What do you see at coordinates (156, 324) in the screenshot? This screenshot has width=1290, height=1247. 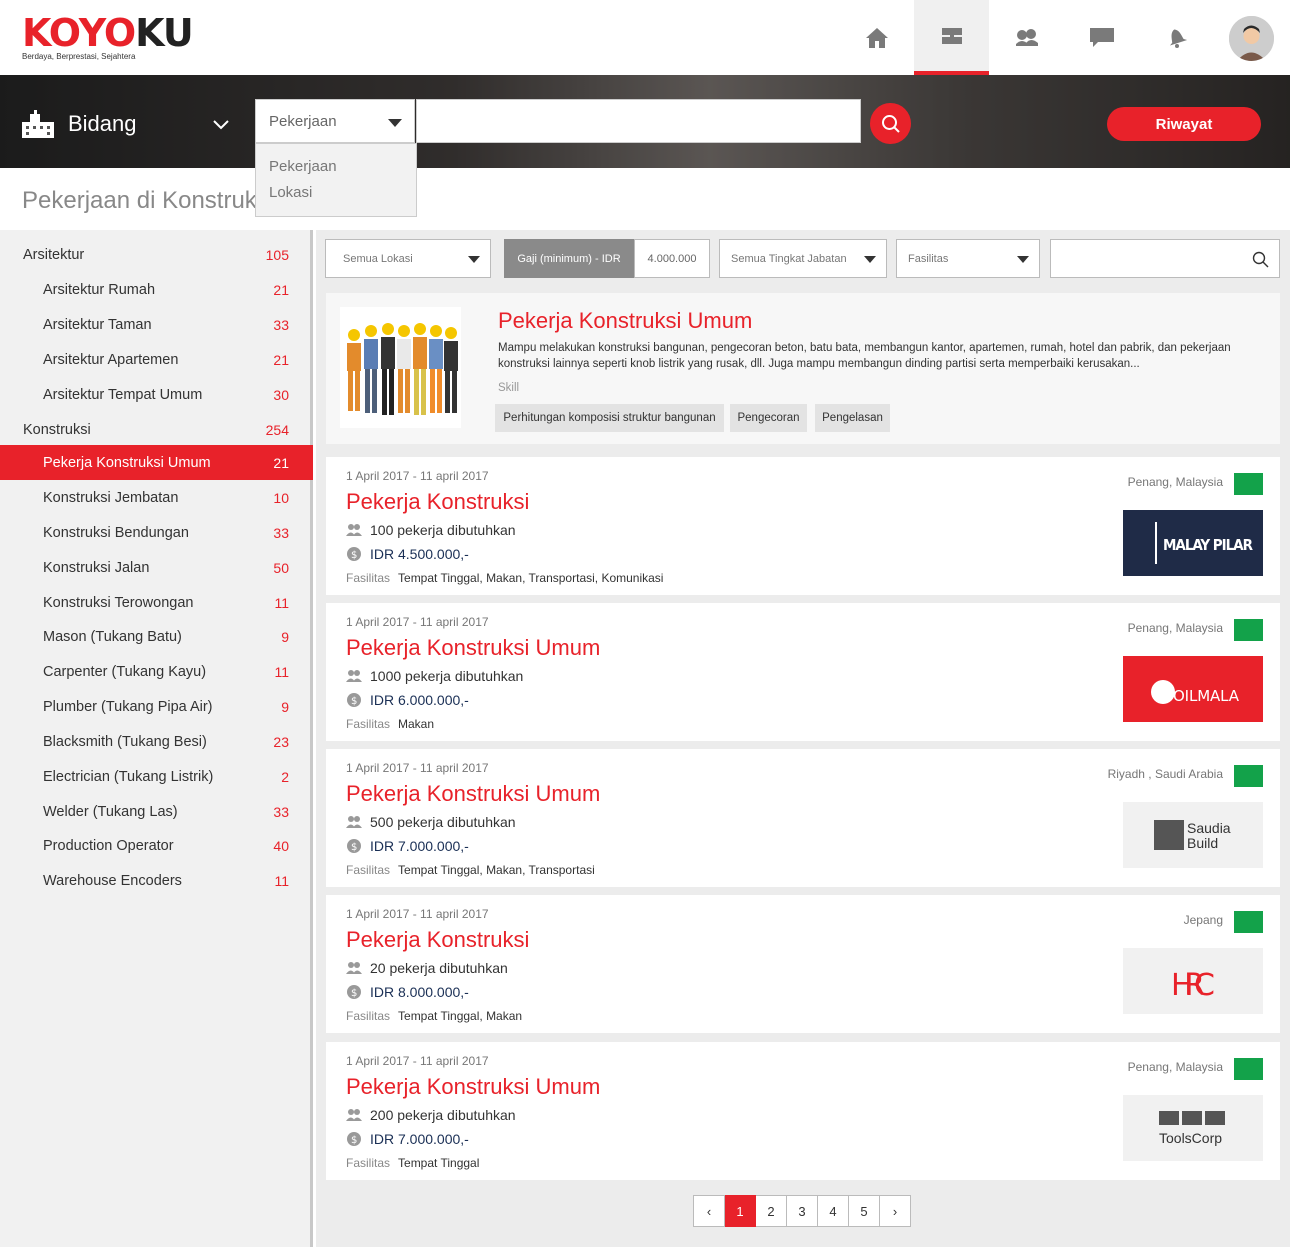 I see `sidebar-item: Arsitektur Taman 33` at bounding box center [156, 324].